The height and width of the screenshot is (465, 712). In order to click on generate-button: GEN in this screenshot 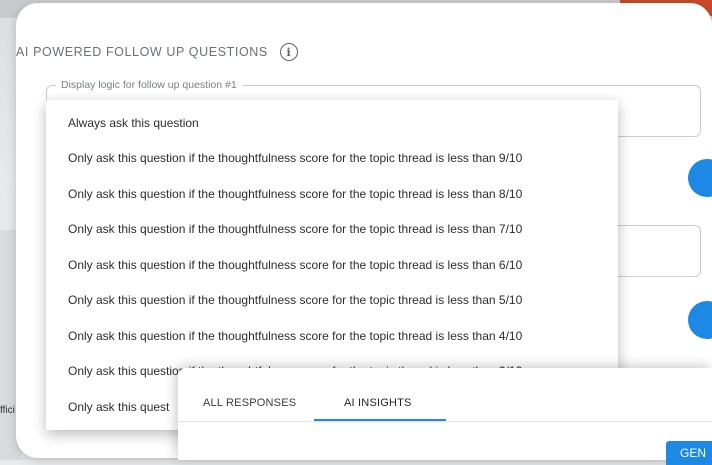, I will do `click(689, 453)`.